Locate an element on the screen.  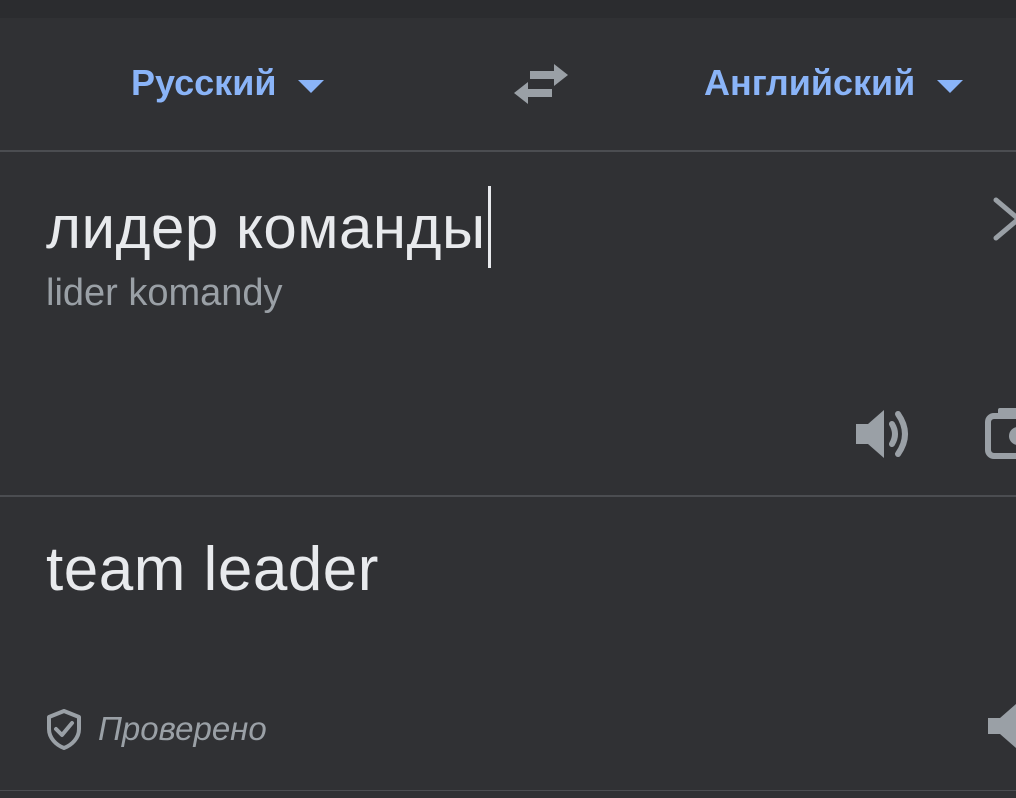
source-text-value: лидер команды is located at coordinates (266, 227).